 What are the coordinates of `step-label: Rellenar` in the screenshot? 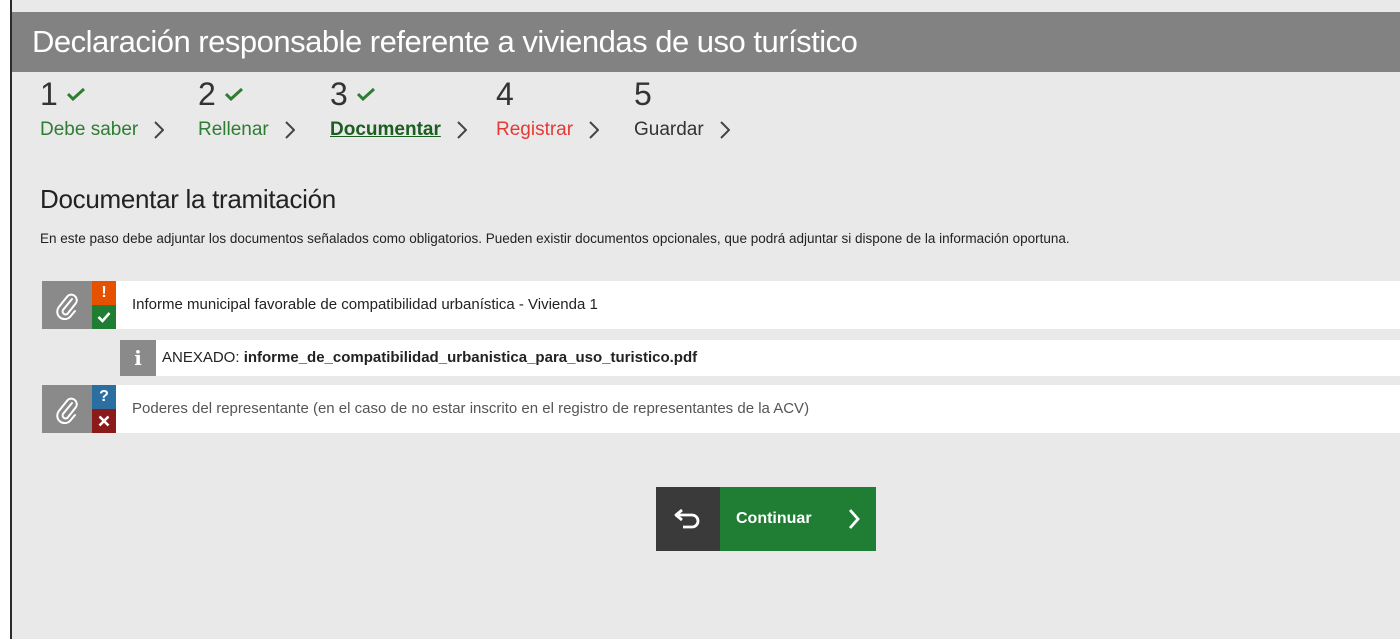 It's located at (233, 129).